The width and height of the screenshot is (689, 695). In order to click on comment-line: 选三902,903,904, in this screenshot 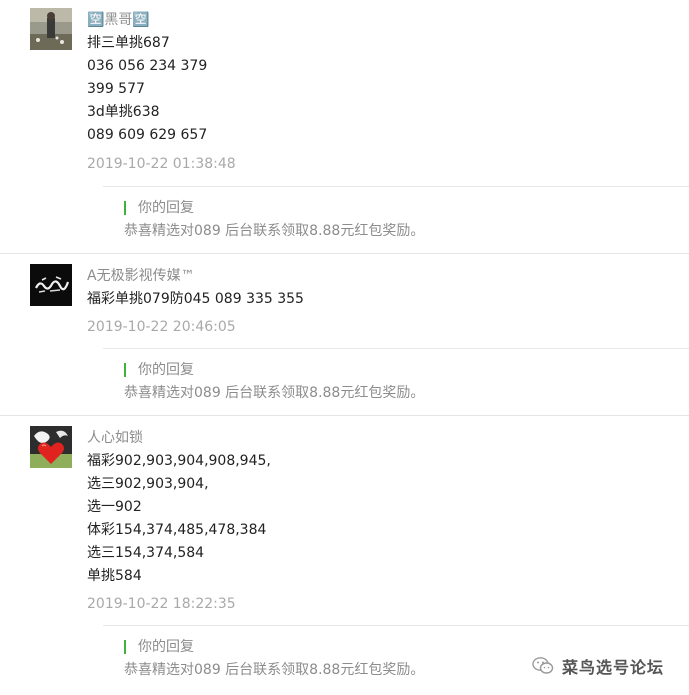, I will do `click(148, 484)`.